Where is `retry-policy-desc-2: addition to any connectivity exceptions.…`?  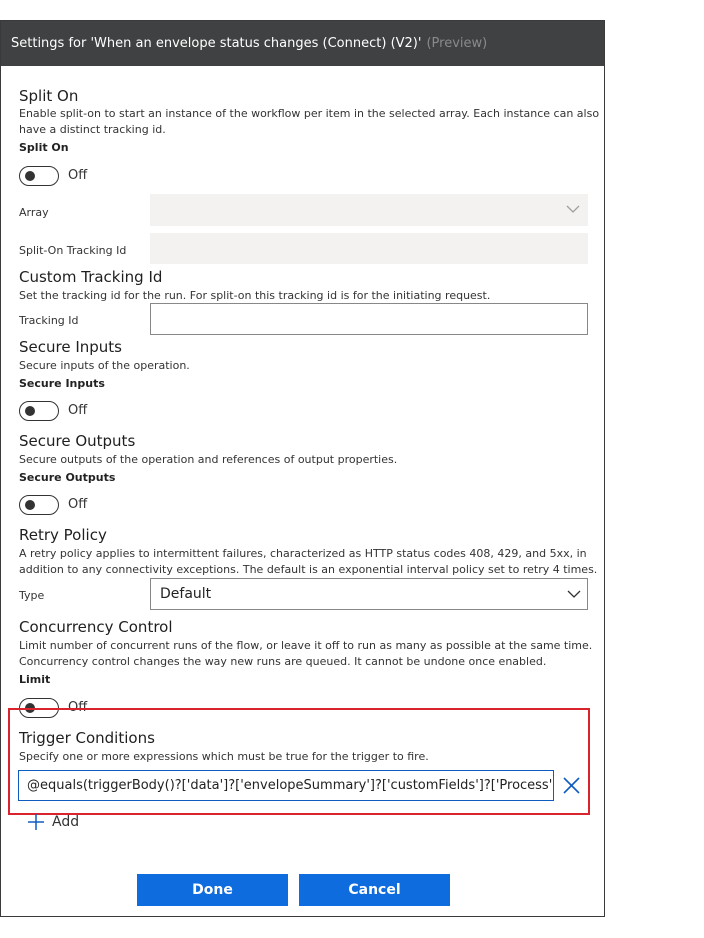 retry-policy-desc-2: addition to any connectivity exceptions.… is located at coordinates (308, 569).